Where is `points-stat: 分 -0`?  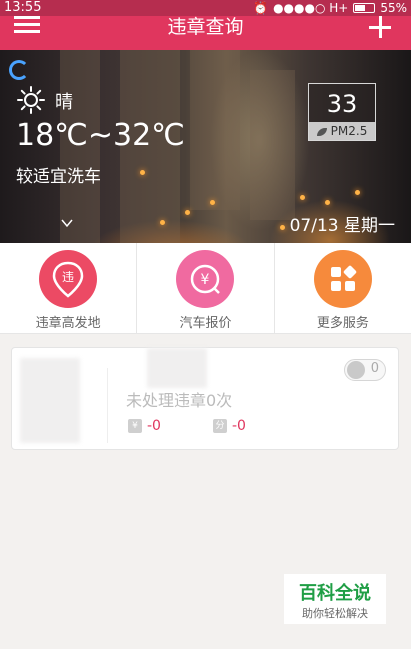 points-stat: 分 -0 is located at coordinates (229, 426).